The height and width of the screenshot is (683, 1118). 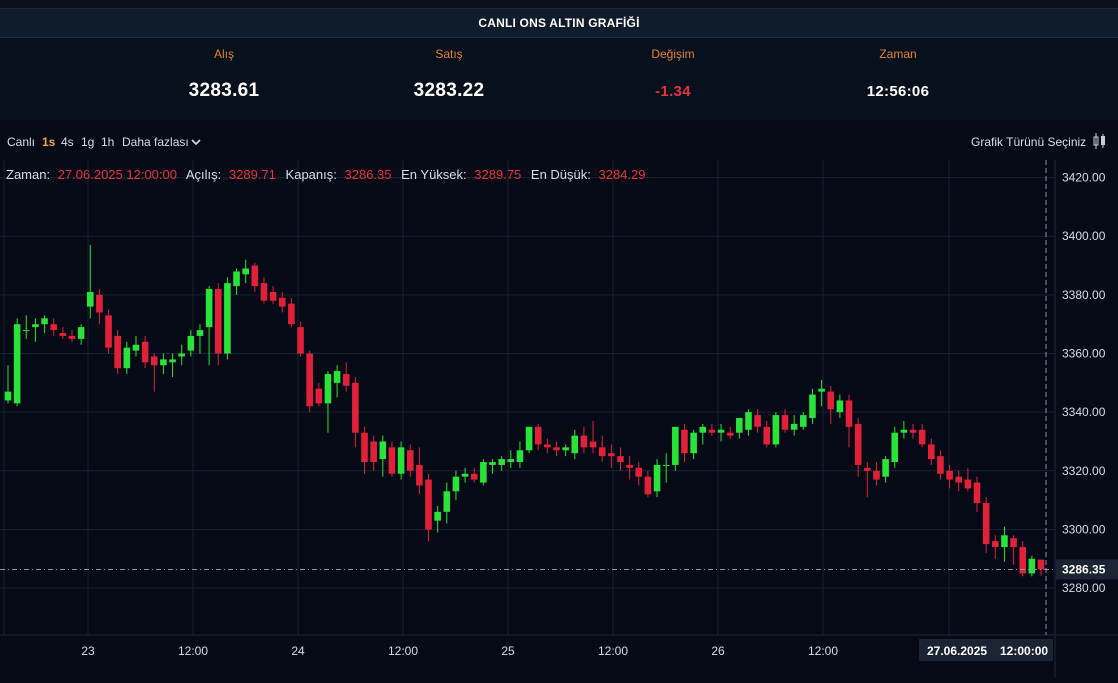 I want to click on timeframe-1g: 1g, so click(x=87, y=142).